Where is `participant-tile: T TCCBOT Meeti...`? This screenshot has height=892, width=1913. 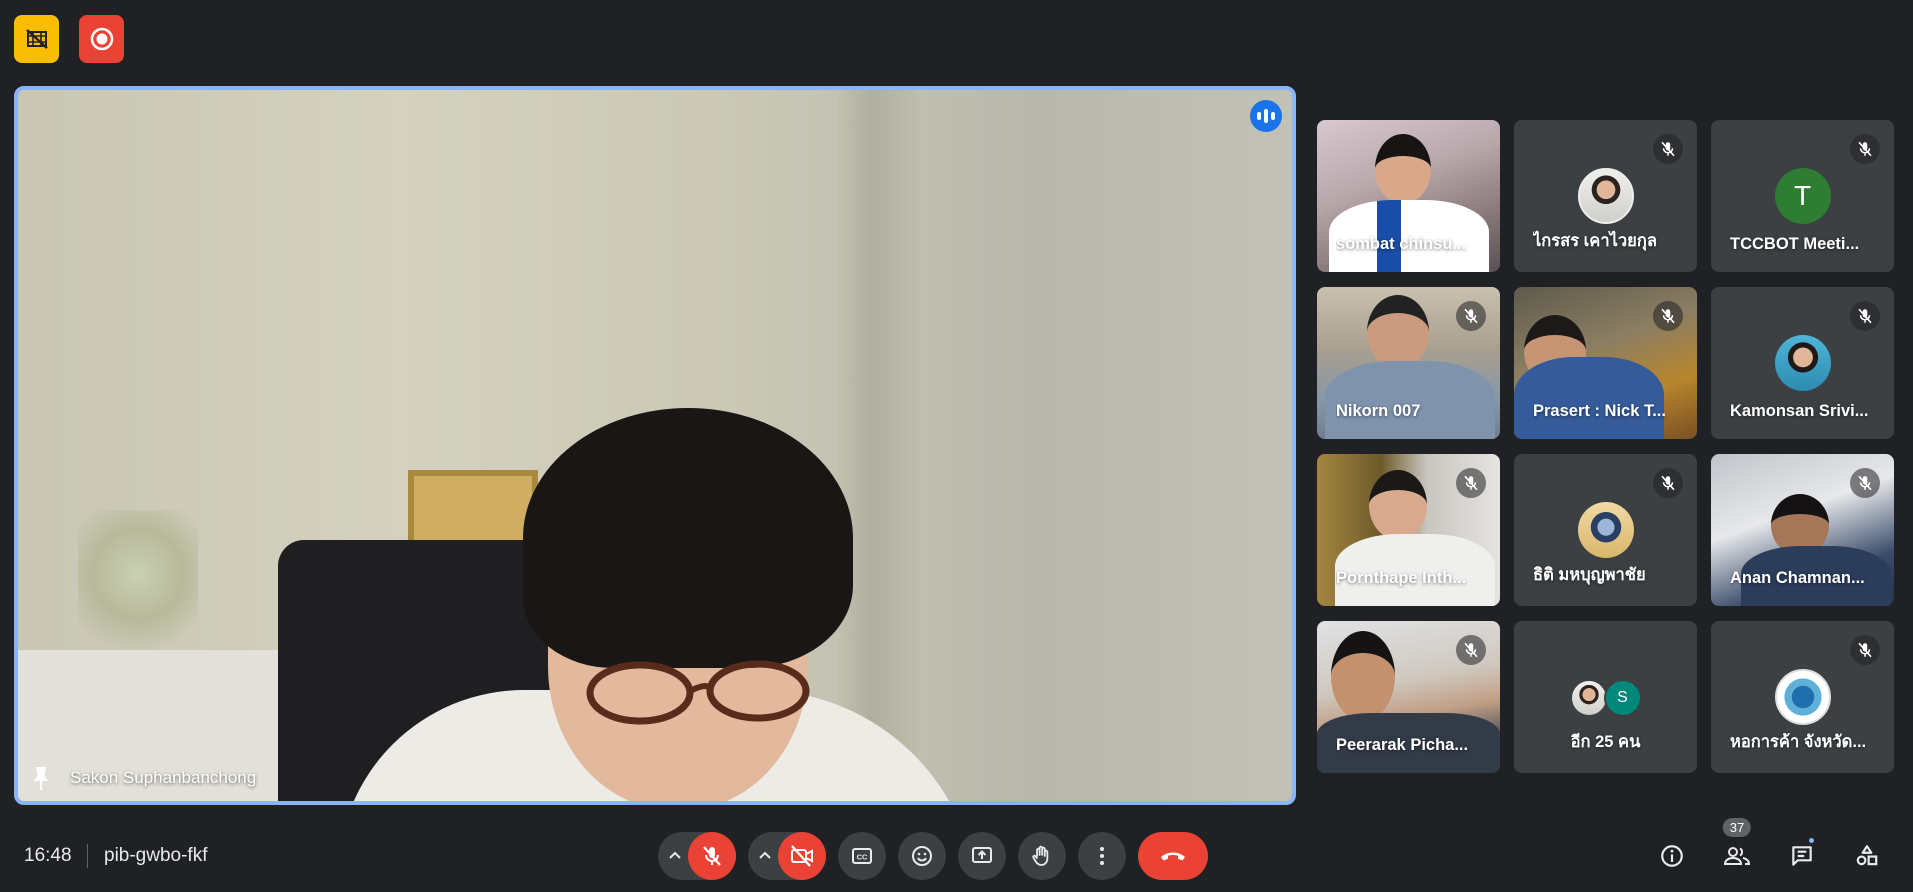
participant-tile: T TCCBOT Meeti... is located at coordinates (1802, 196).